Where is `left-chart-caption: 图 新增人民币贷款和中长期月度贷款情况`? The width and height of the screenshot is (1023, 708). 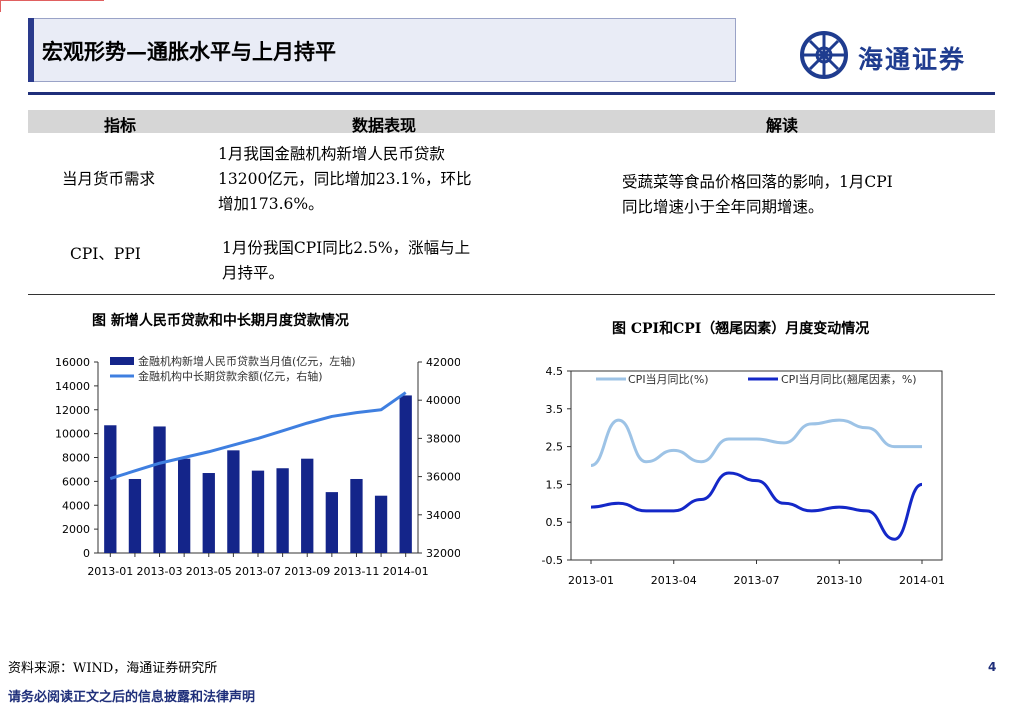 left-chart-caption: 图 新增人民币贷款和中长期月度贷款情况 is located at coordinates (220, 321).